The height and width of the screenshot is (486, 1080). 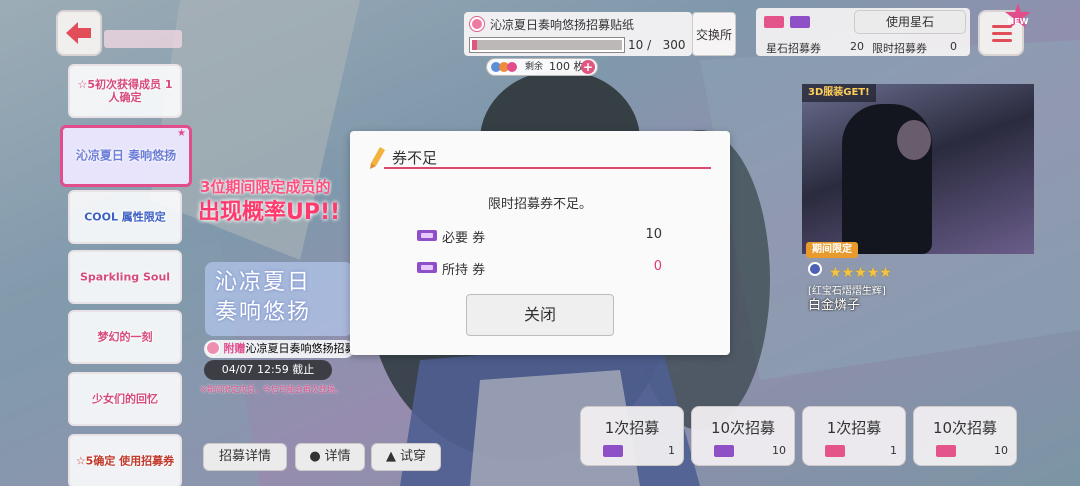 I want to click on member-detail-button: ● 详情, so click(x=330, y=457).